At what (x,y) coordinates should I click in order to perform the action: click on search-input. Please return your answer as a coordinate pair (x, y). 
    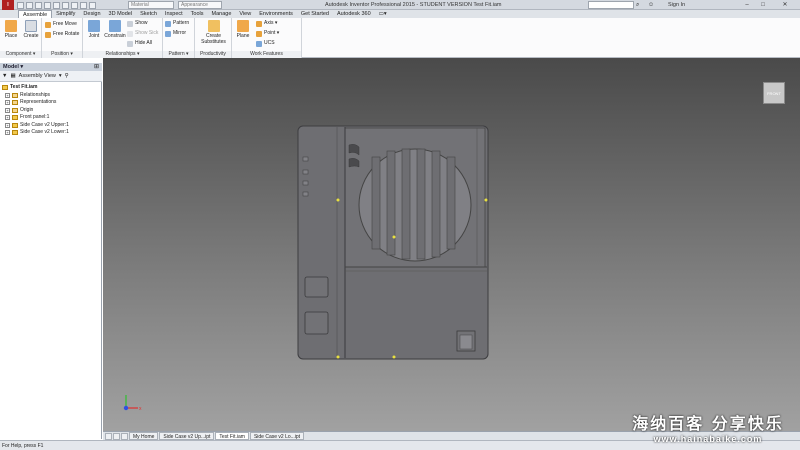
    Looking at the image, I should click on (611, 5).